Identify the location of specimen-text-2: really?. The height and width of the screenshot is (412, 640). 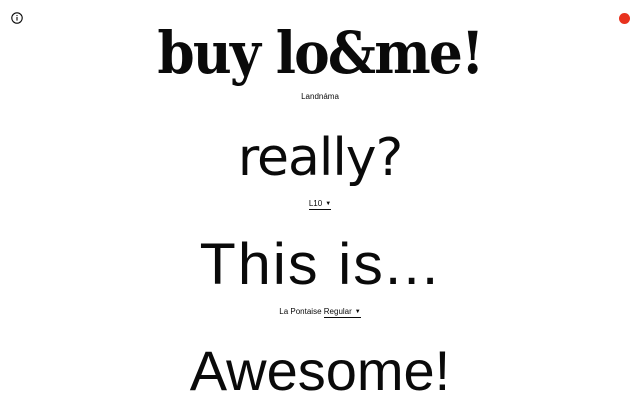
(320, 158).